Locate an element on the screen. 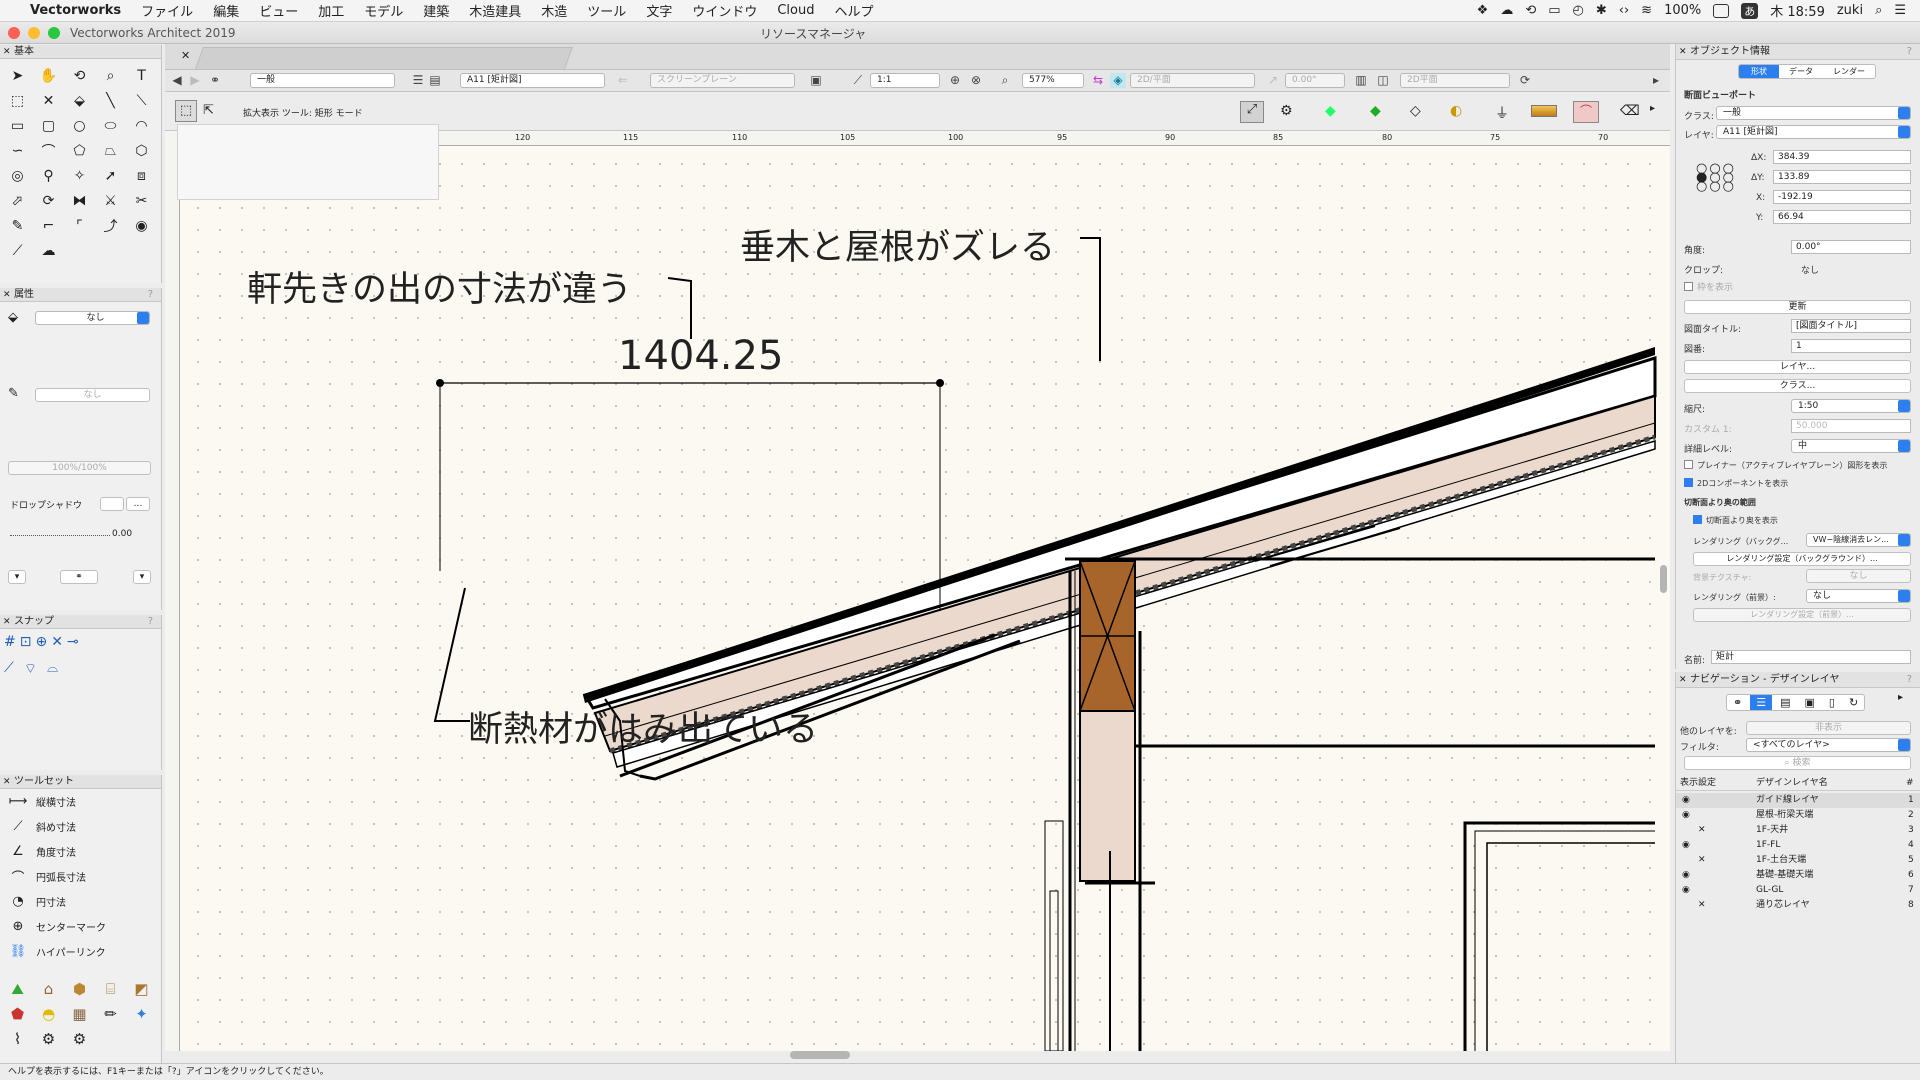 This screenshot has height=1080, width=1920. menu-window: ウインドウ is located at coordinates (724, 10).